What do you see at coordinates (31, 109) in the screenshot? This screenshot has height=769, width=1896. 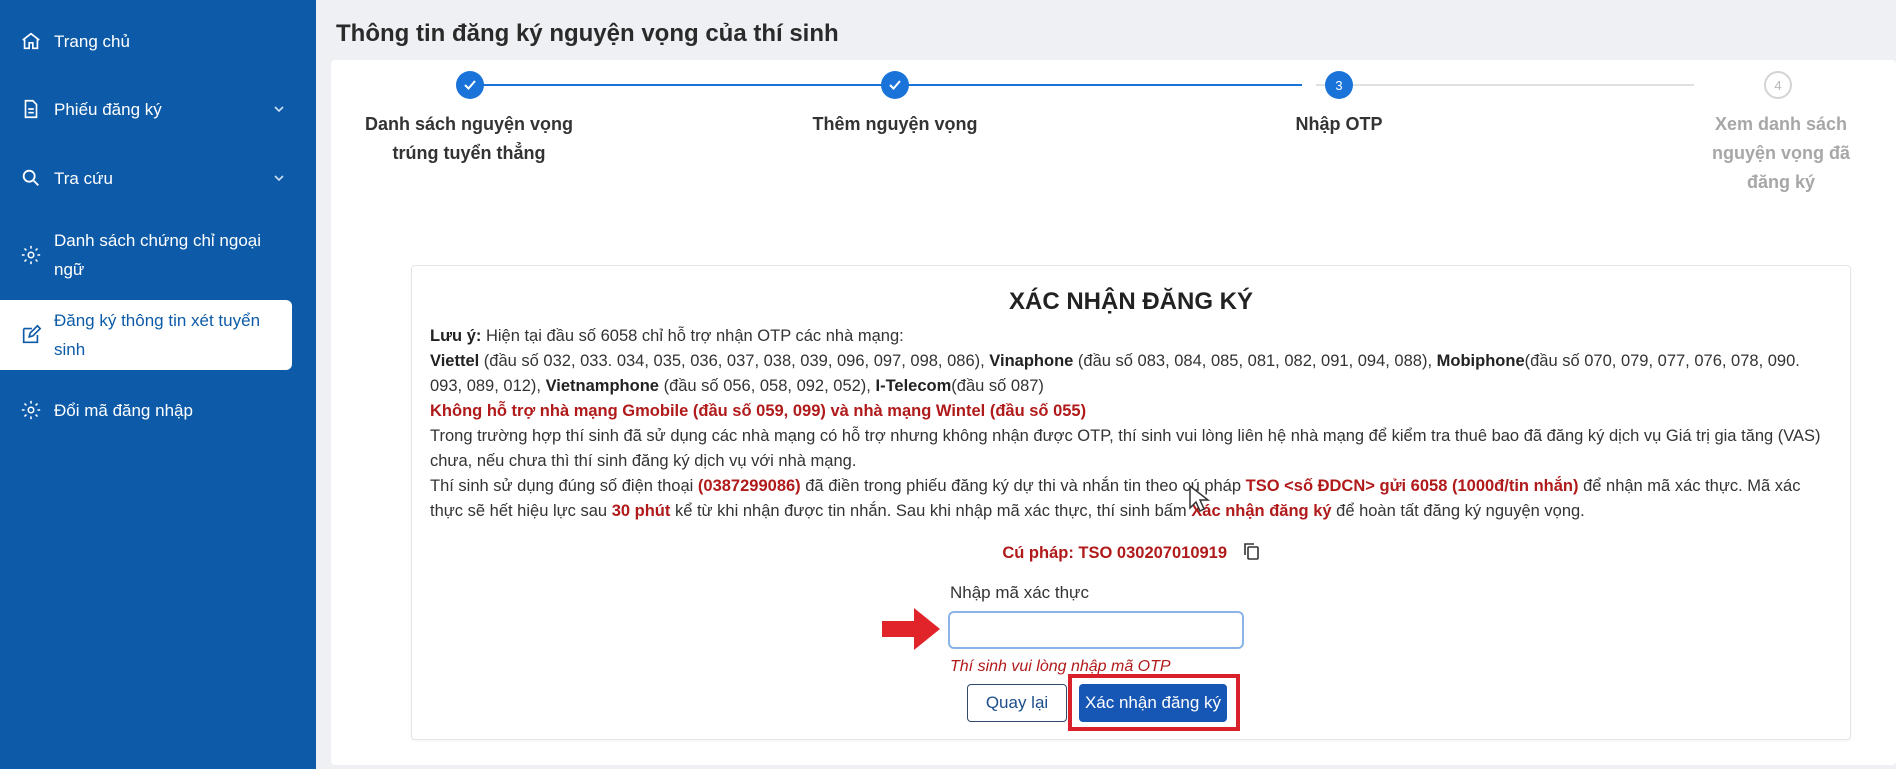 I see `document-icon` at bounding box center [31, 109].